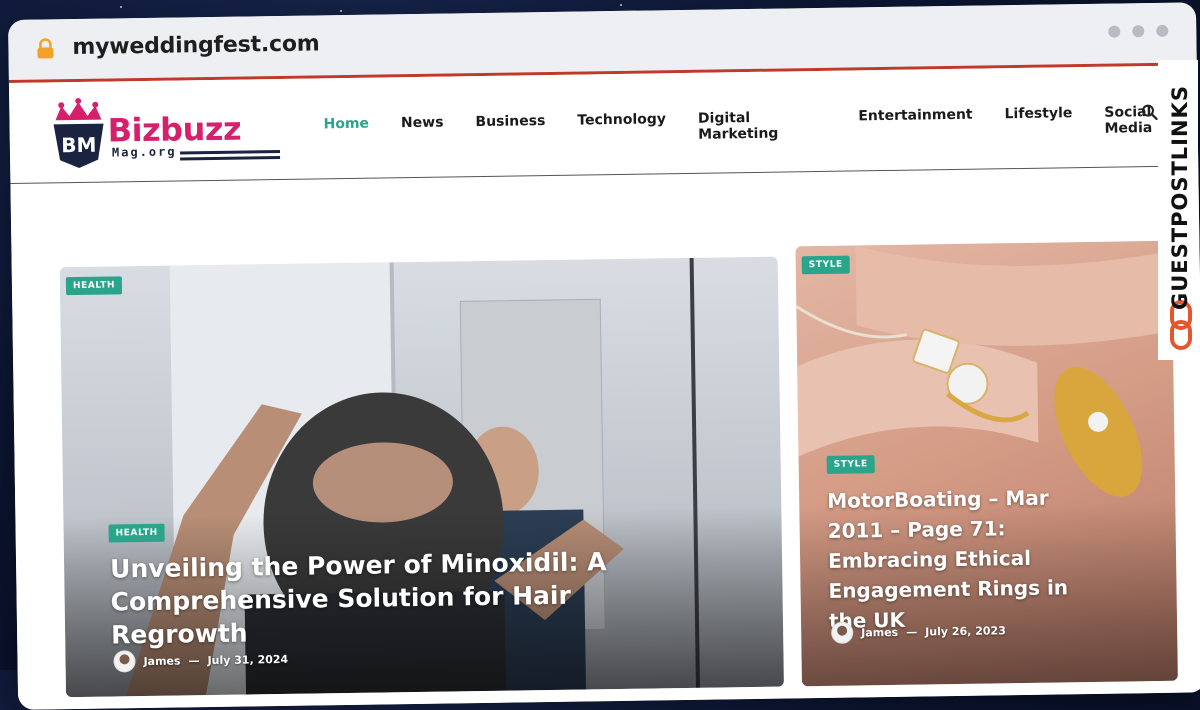  What do you see at coordinates (621, 127) in the screenshot?
I see `nav-technology: Technology` at bounding box center [621, 127].